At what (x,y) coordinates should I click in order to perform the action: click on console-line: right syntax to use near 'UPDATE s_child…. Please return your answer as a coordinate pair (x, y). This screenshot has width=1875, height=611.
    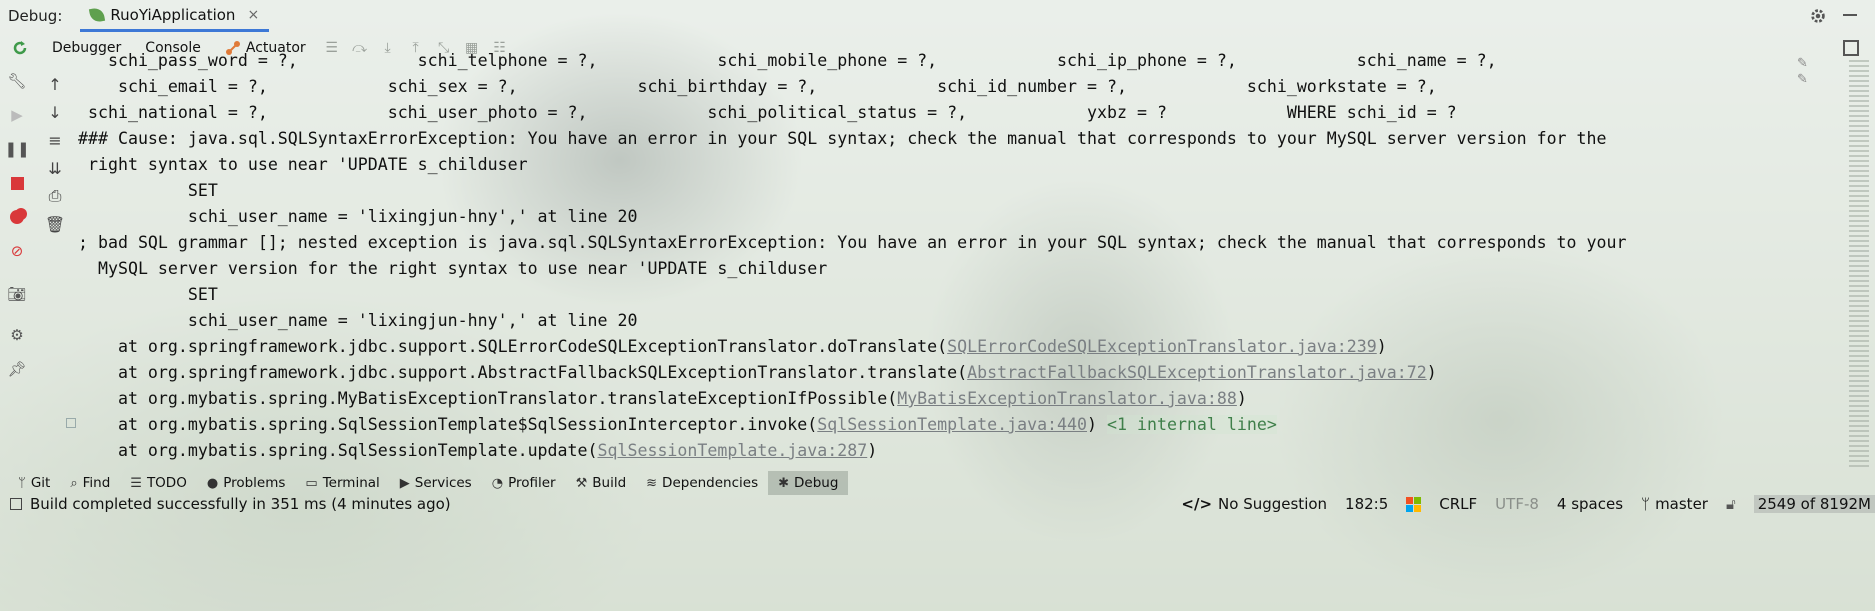
    Looking at the image, I should click on (303, 164).